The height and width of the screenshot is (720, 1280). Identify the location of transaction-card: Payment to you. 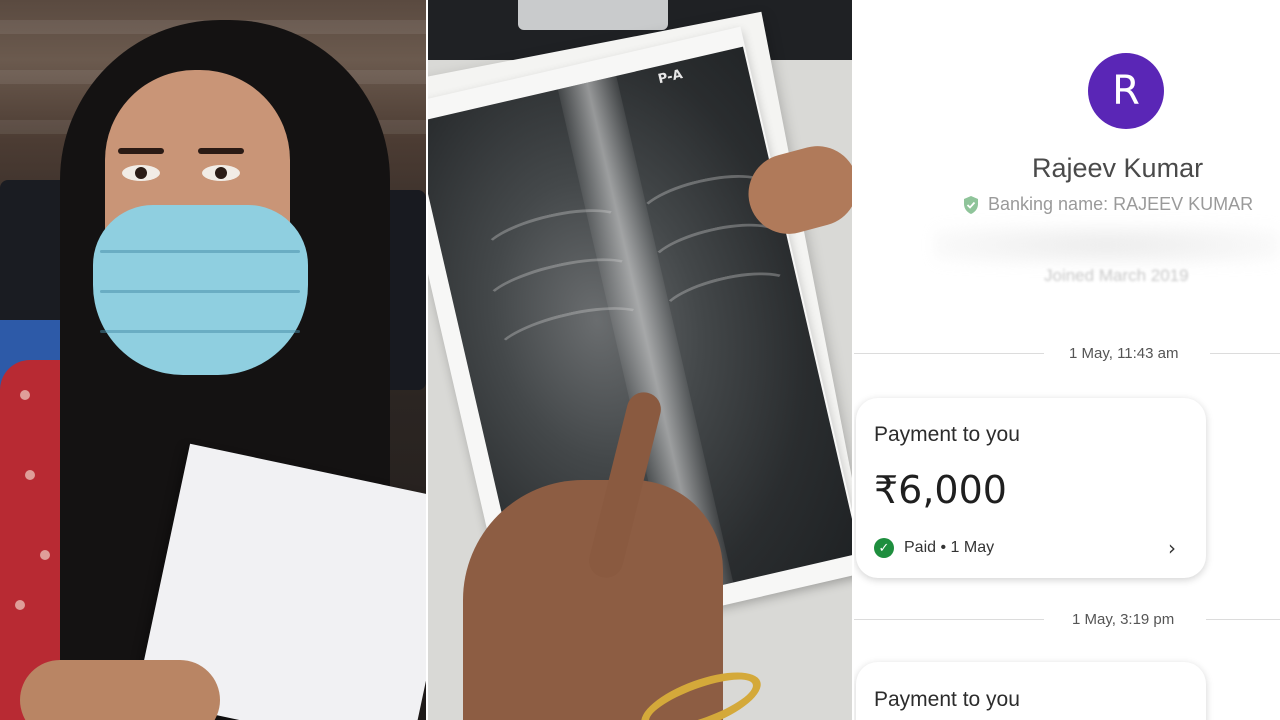
(1031, 691).